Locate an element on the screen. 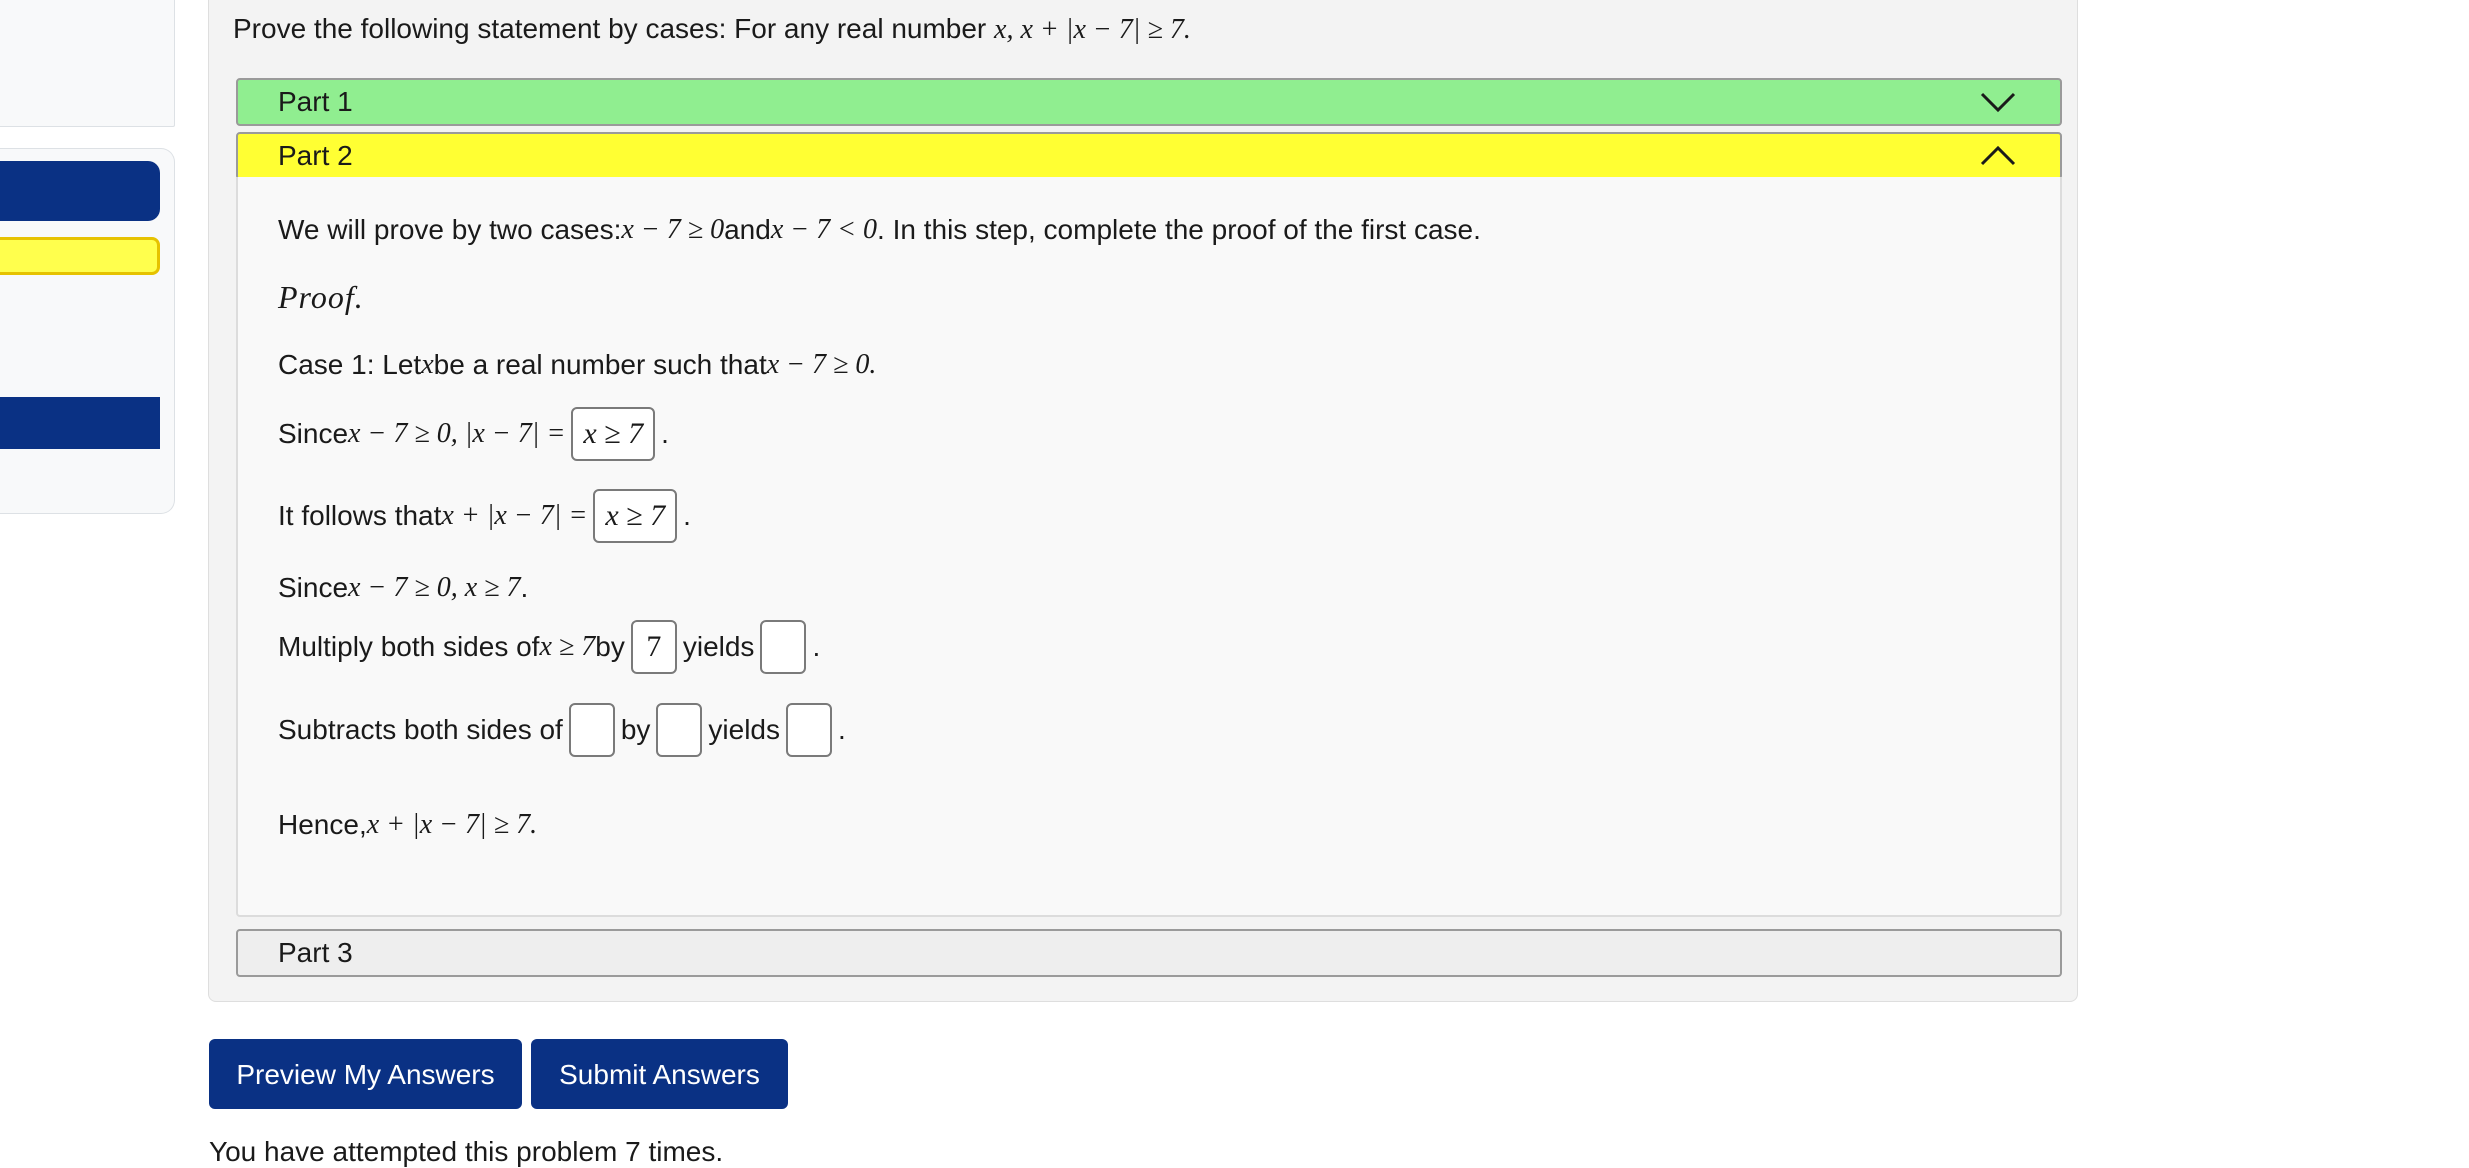 This screenshot has height=1168, width=2469. sum-answer-field: x ≥ 7 is located at coordinates (635, 516).